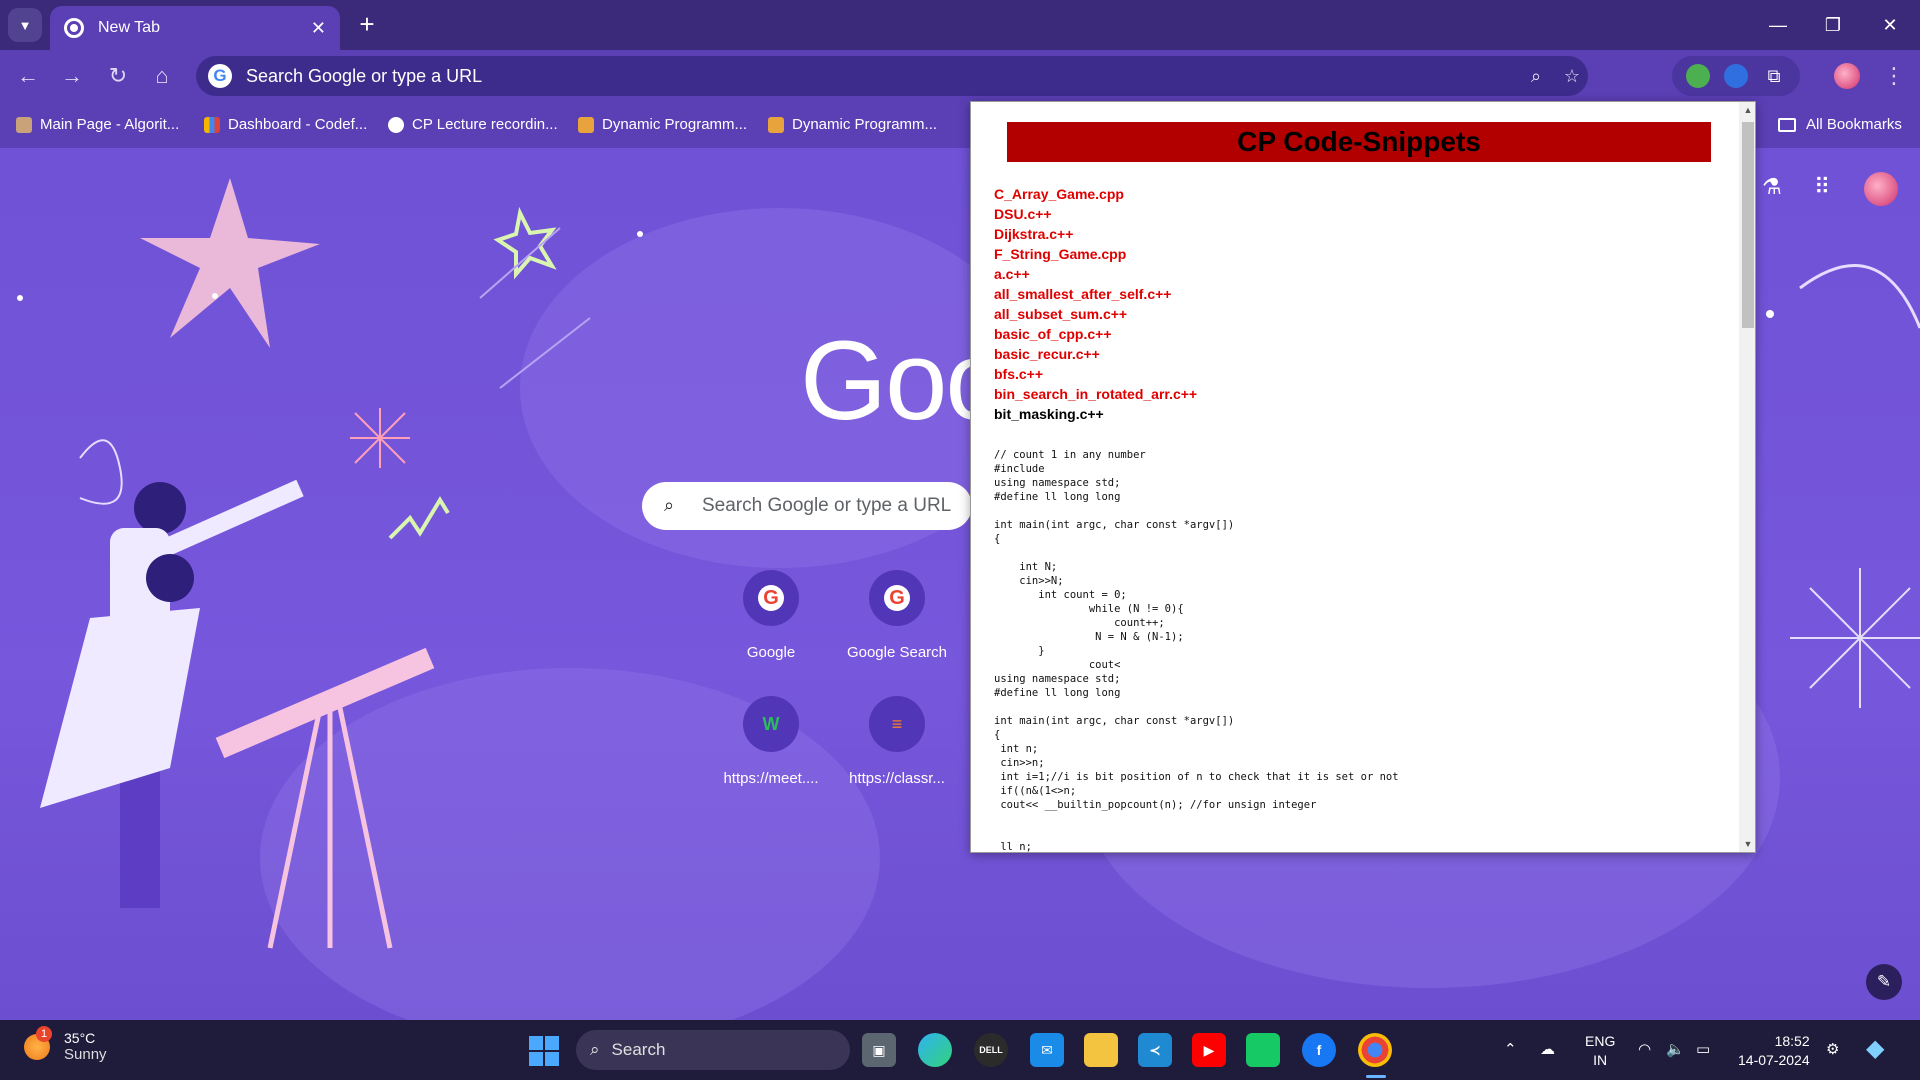 The height and width of the screenshot is (1080, 1920). I want to click on folder-icon, so click(1787, 124).